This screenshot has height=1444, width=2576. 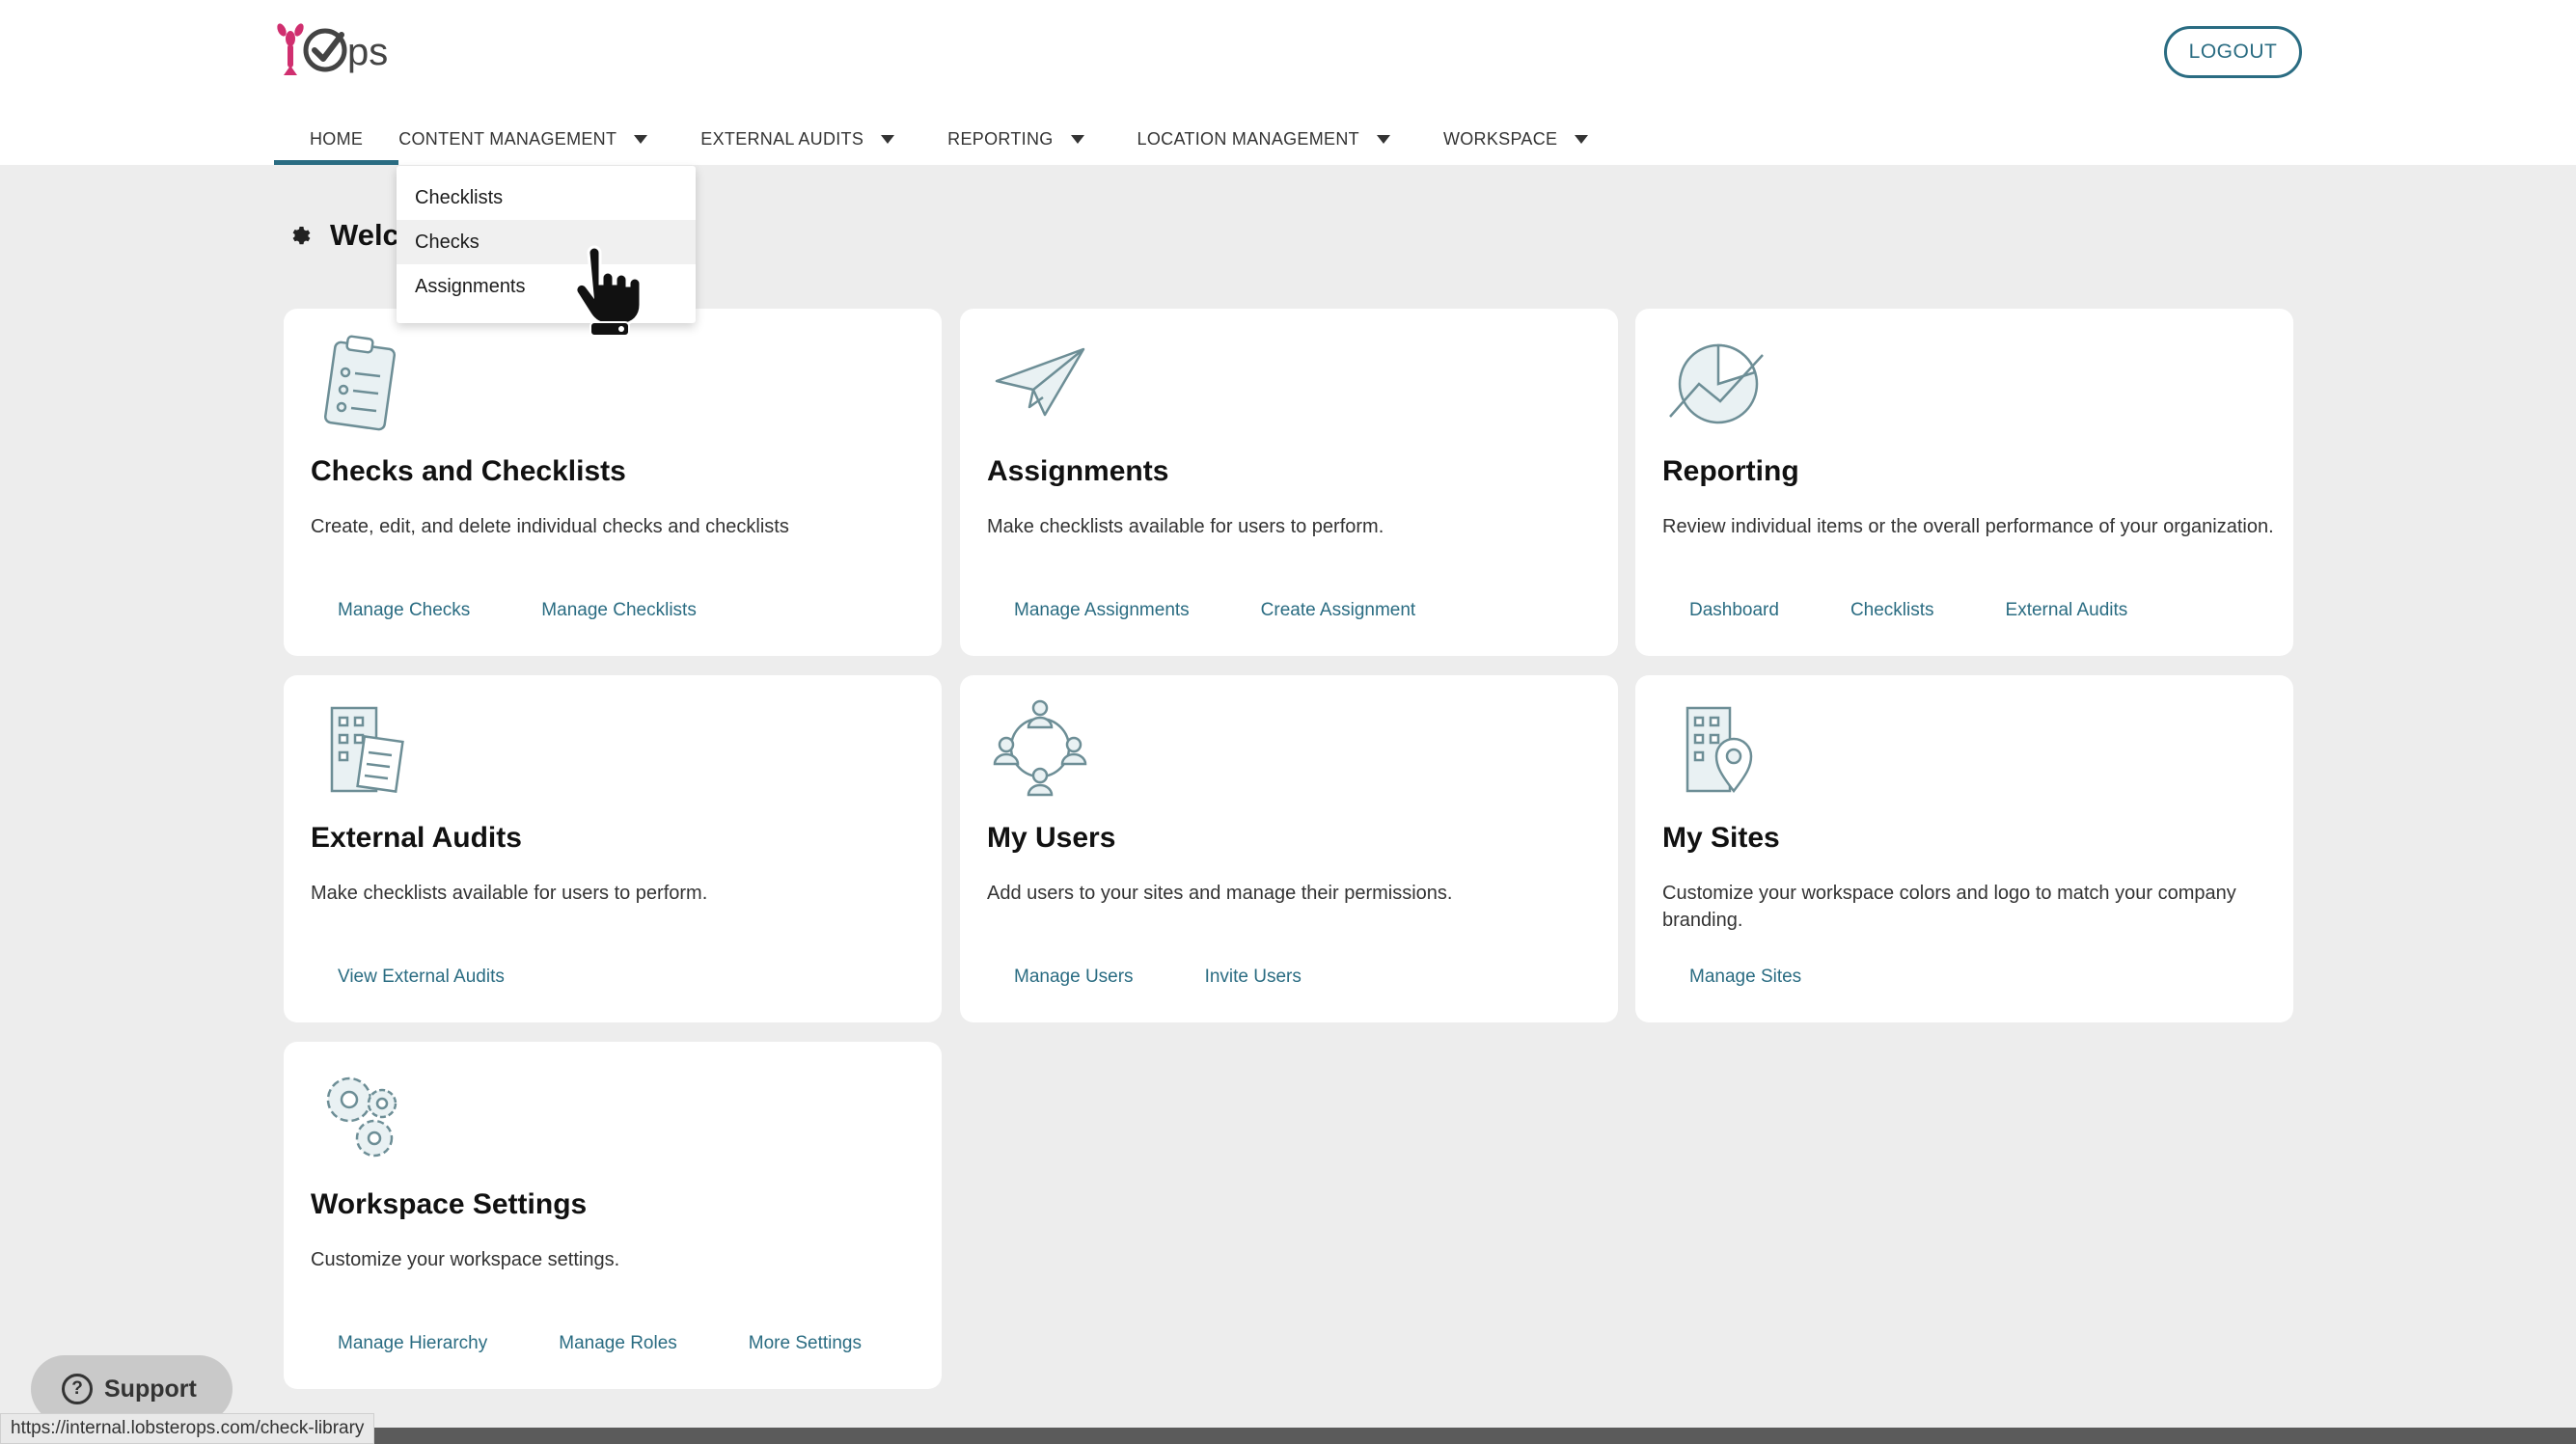 I want to click on nav-external-audits-label: EXTERNAL AUDITS, so click(x=782, y=139).